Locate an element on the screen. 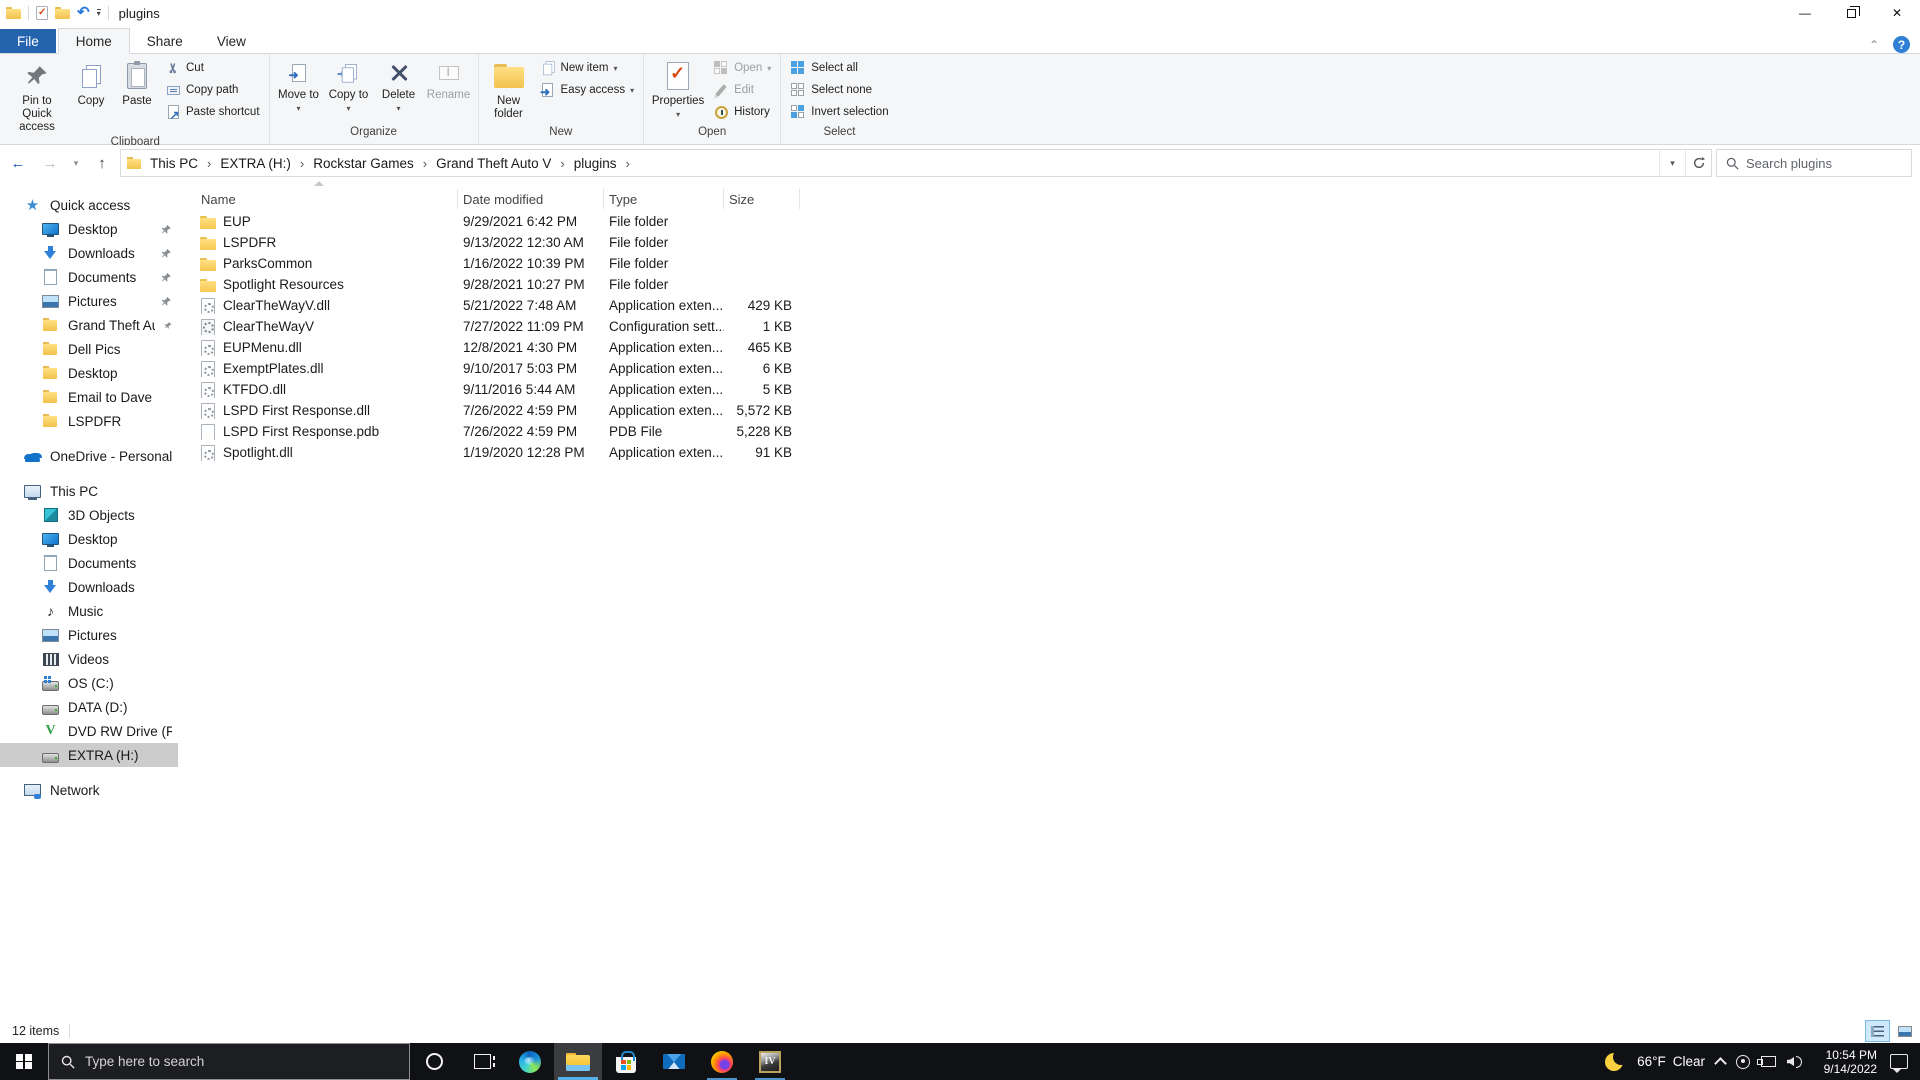 Image resolution: width=1920 pixels, height=1080 pixels. column-header-date-modified: Date modified is located at coordinates (531, 199).